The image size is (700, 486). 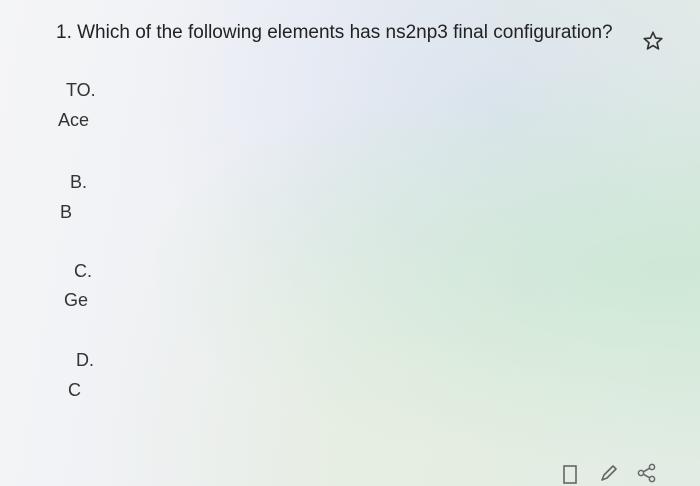 What do you see at coordinates (74, 390) in the screenshot?
I see `option-text: C` at bounding box center [74, 390].